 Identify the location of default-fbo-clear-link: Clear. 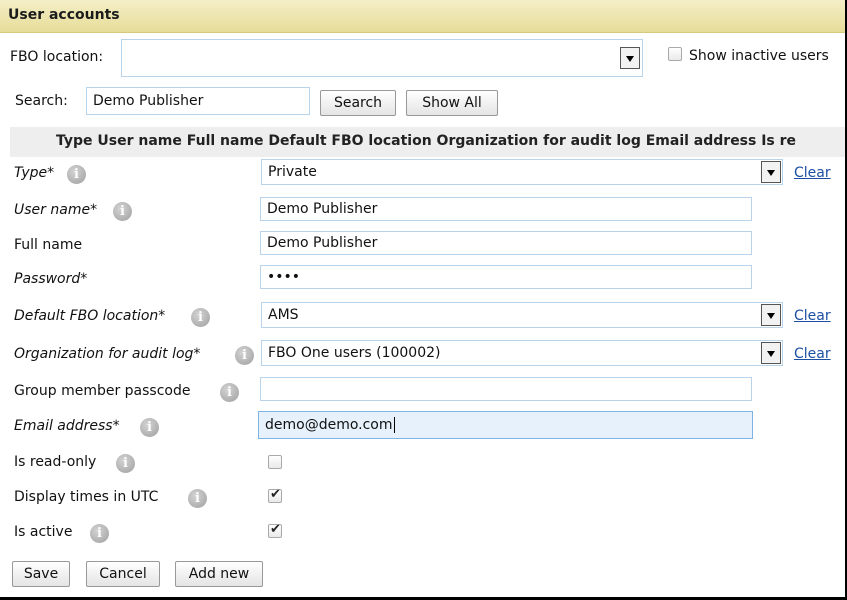
(812, 316).